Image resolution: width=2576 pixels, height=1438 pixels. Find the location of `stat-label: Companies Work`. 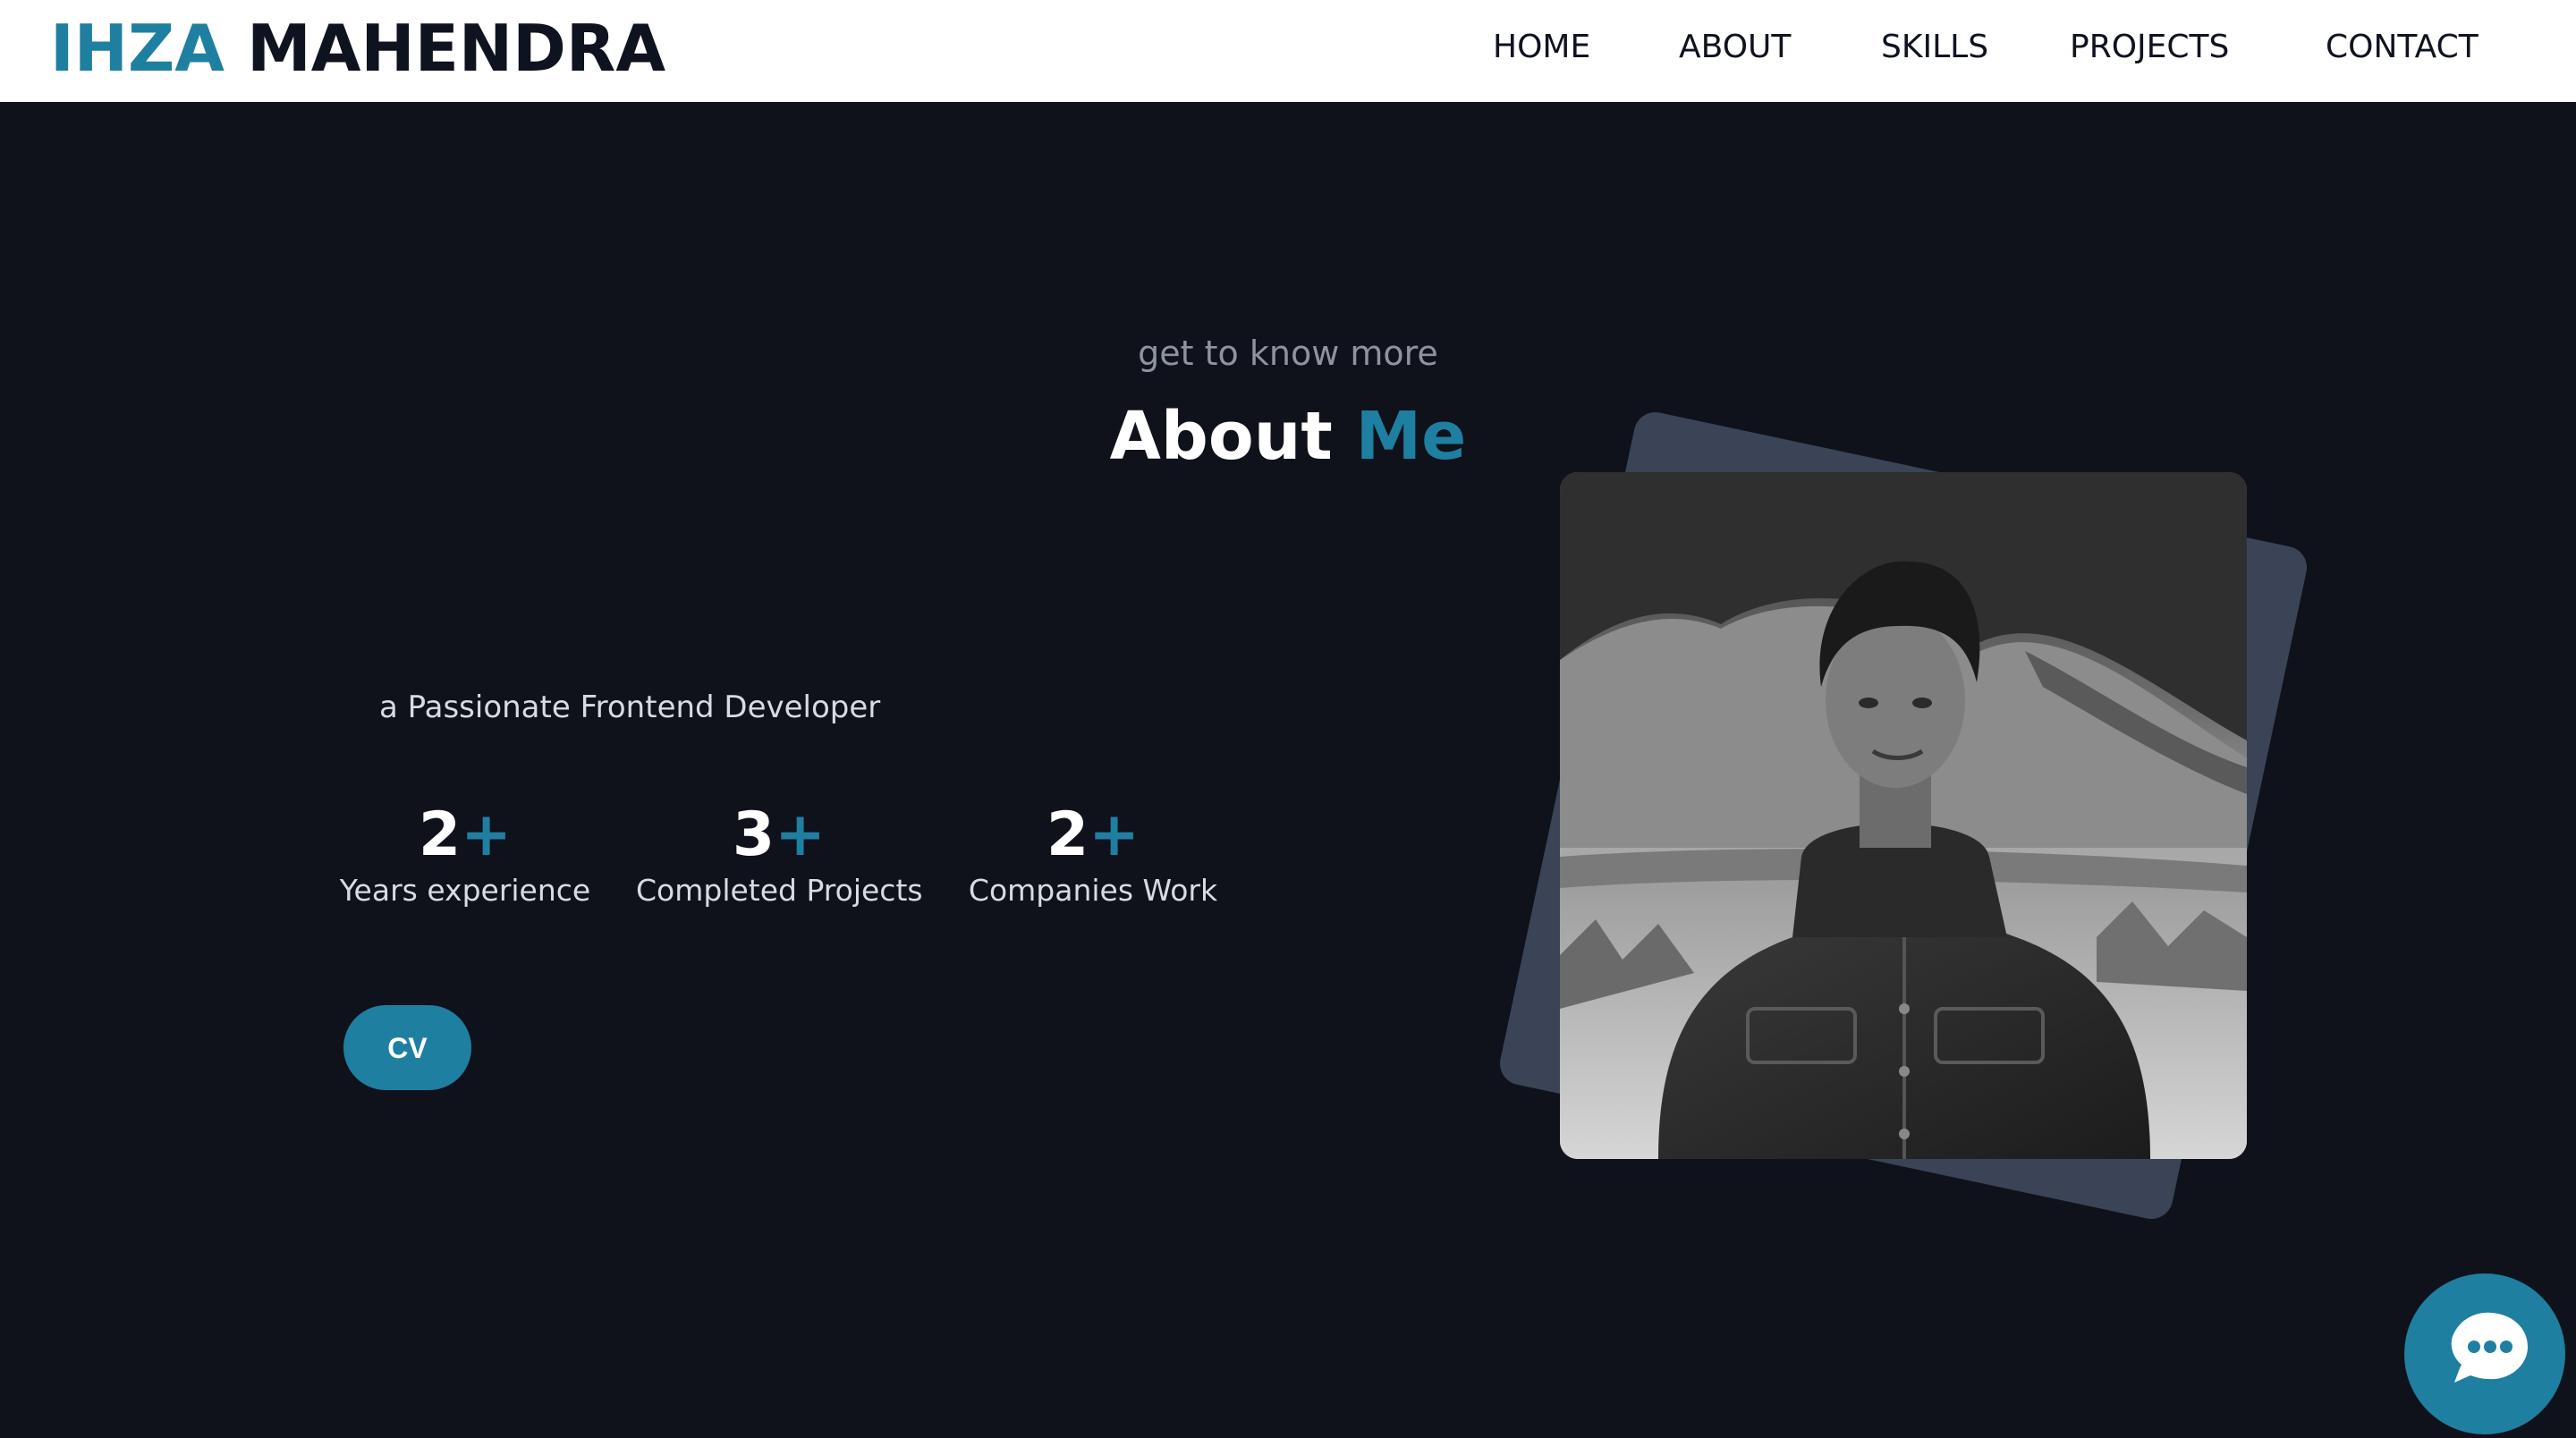

stat-label: Companies Work is located at coordinates (1093, 890).